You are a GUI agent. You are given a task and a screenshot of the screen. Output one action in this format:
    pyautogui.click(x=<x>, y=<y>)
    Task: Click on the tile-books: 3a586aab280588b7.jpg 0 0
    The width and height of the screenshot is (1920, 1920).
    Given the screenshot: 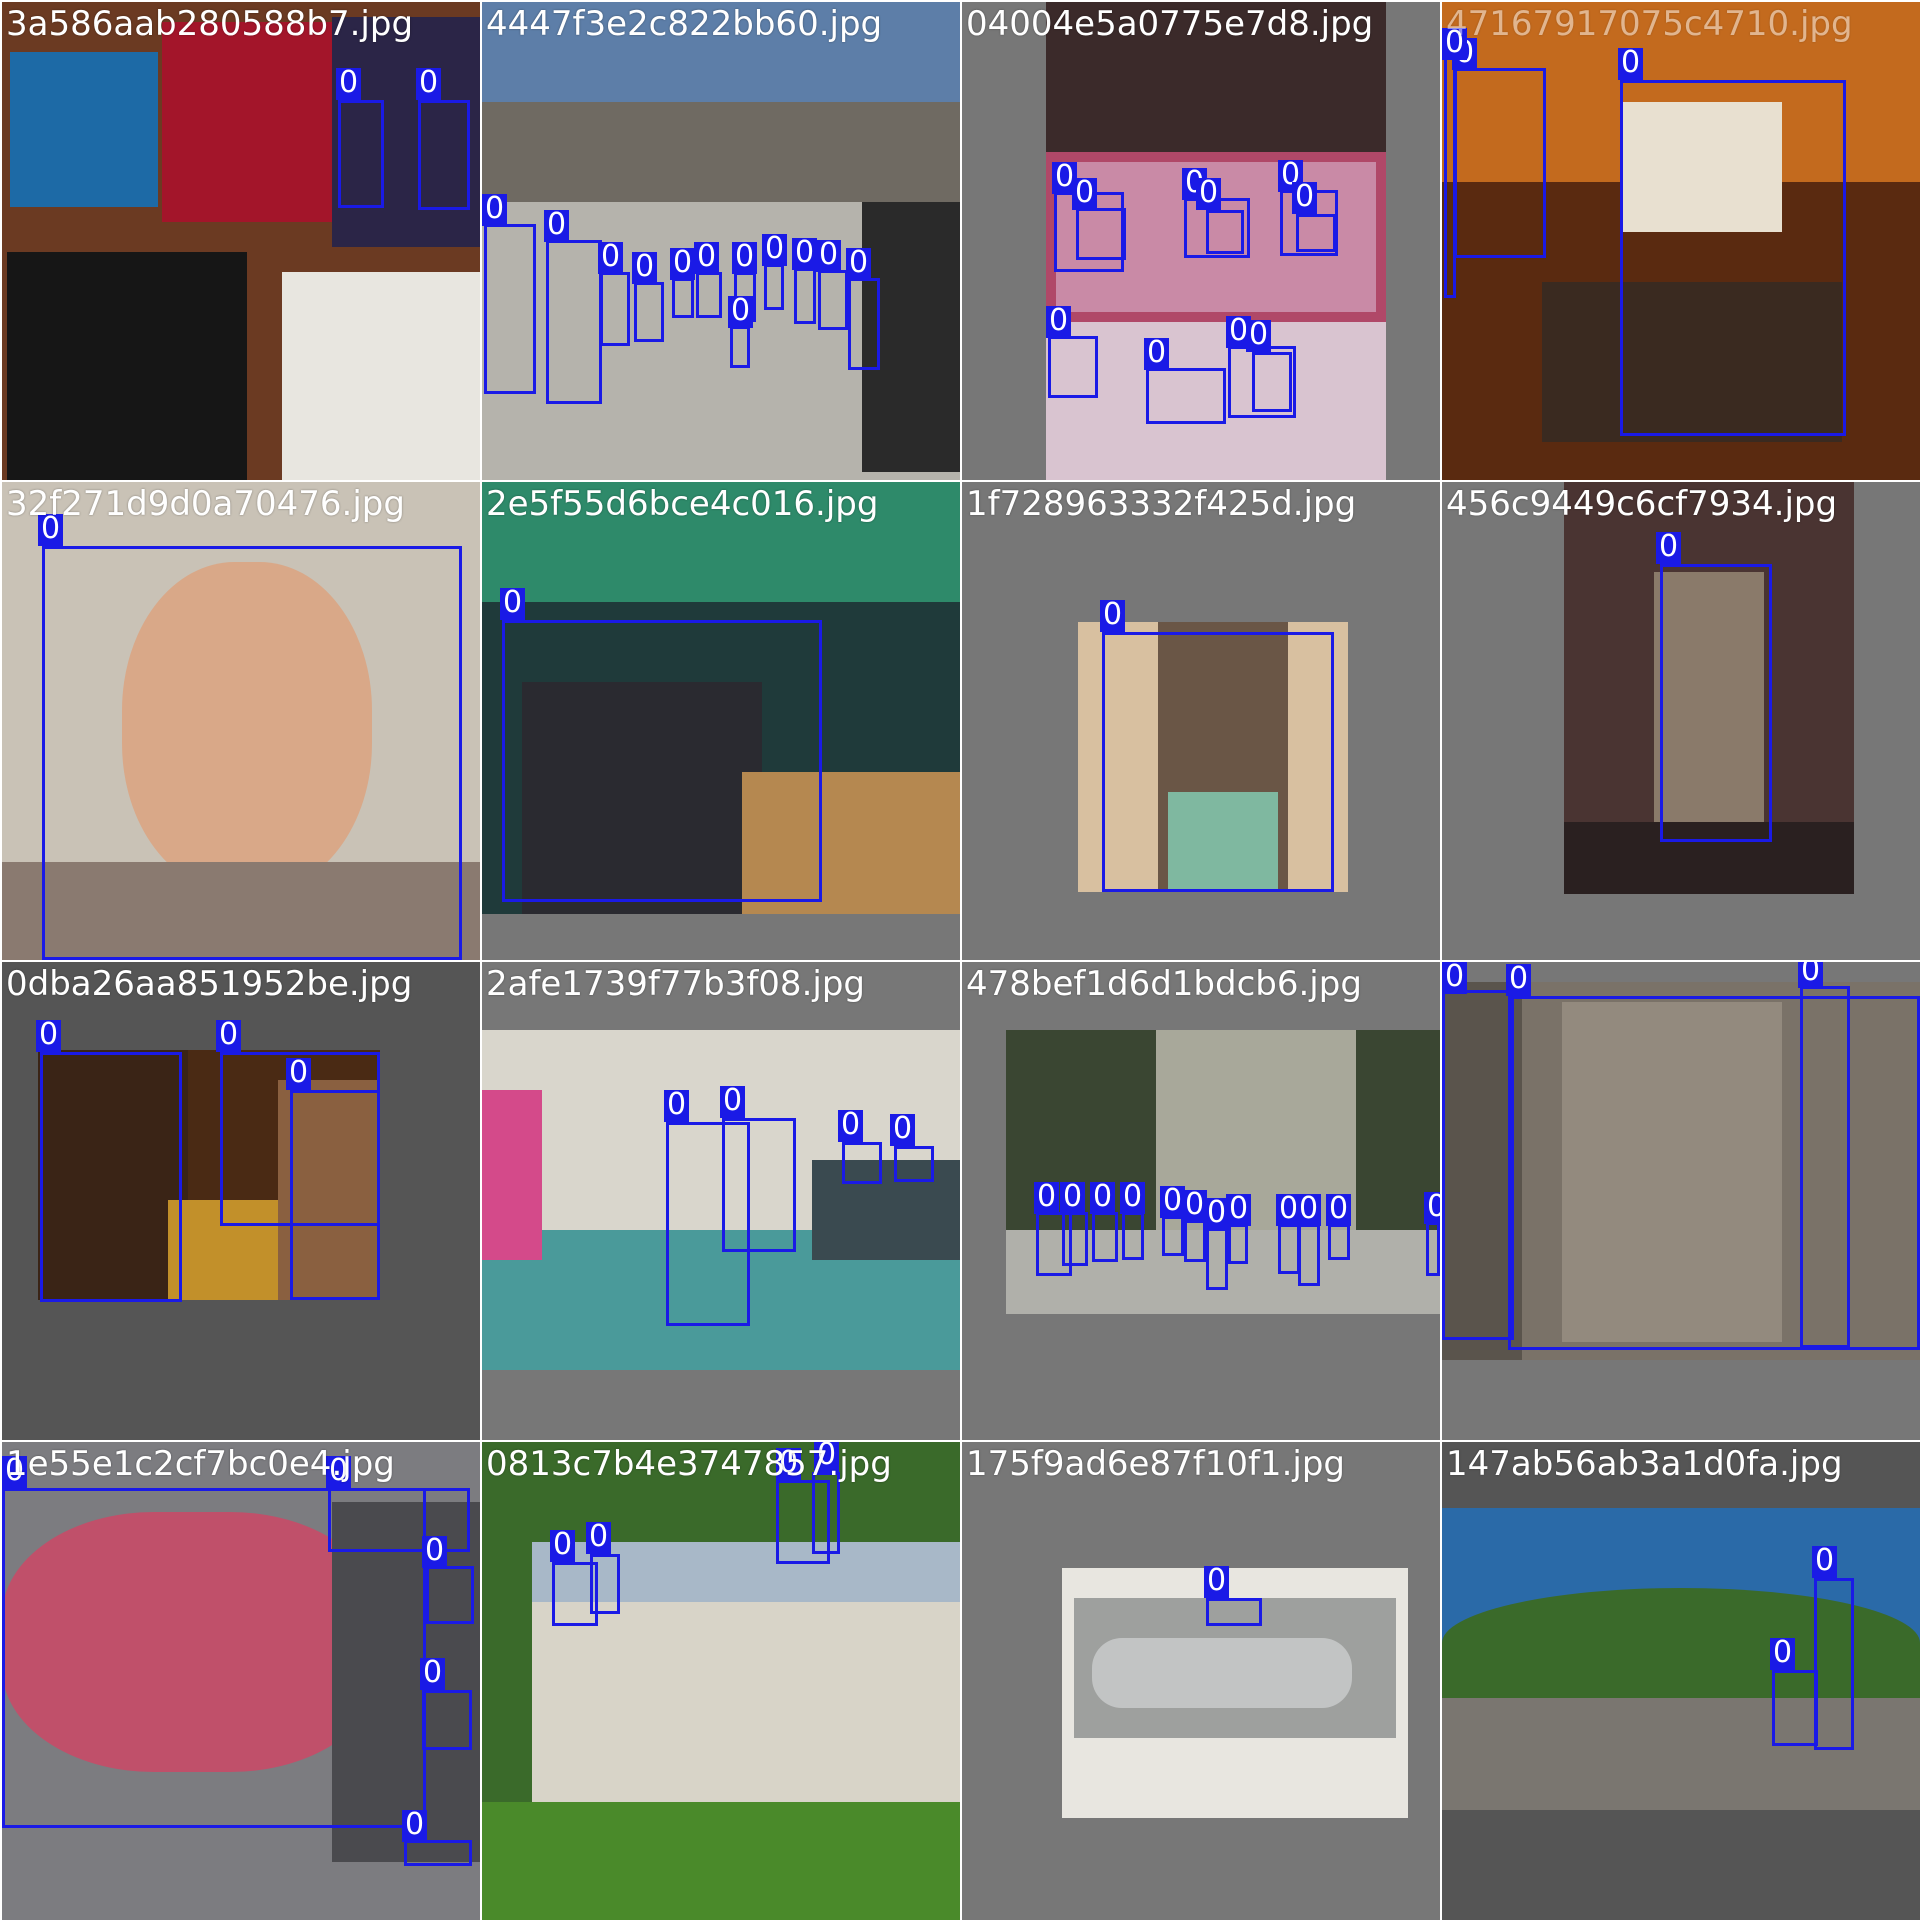 What is the action you would take?
    pyautogui.click(x=241, y=241)
    